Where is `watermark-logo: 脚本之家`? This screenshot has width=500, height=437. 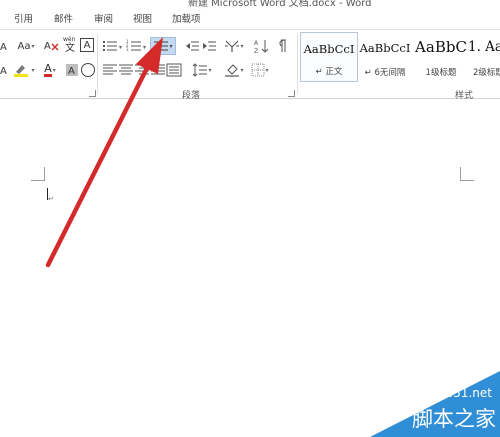
watermark-logo: 脚本之家 is located at coordinates (454, 419).